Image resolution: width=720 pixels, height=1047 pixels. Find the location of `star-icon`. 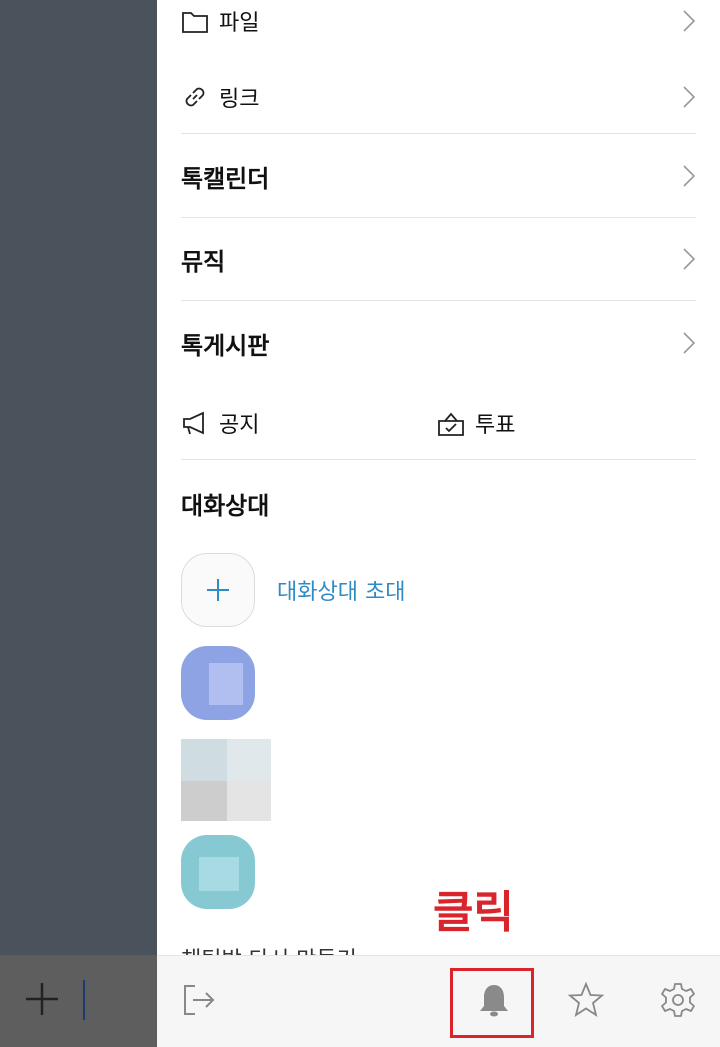

star-icon is located at coordinates (586, 1002).